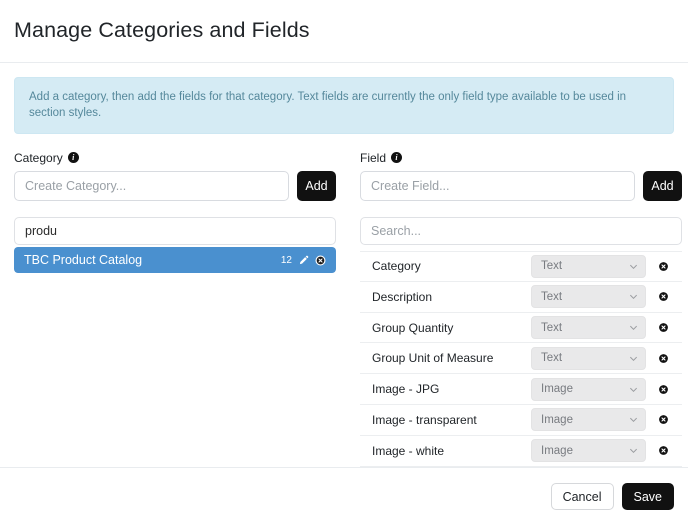 The image size is (688, 525). What do you see at coordinates (83, 260) in the screenshot?
I see `category-item-label: TBC Product Catalog` at bounding box center [83, 260].